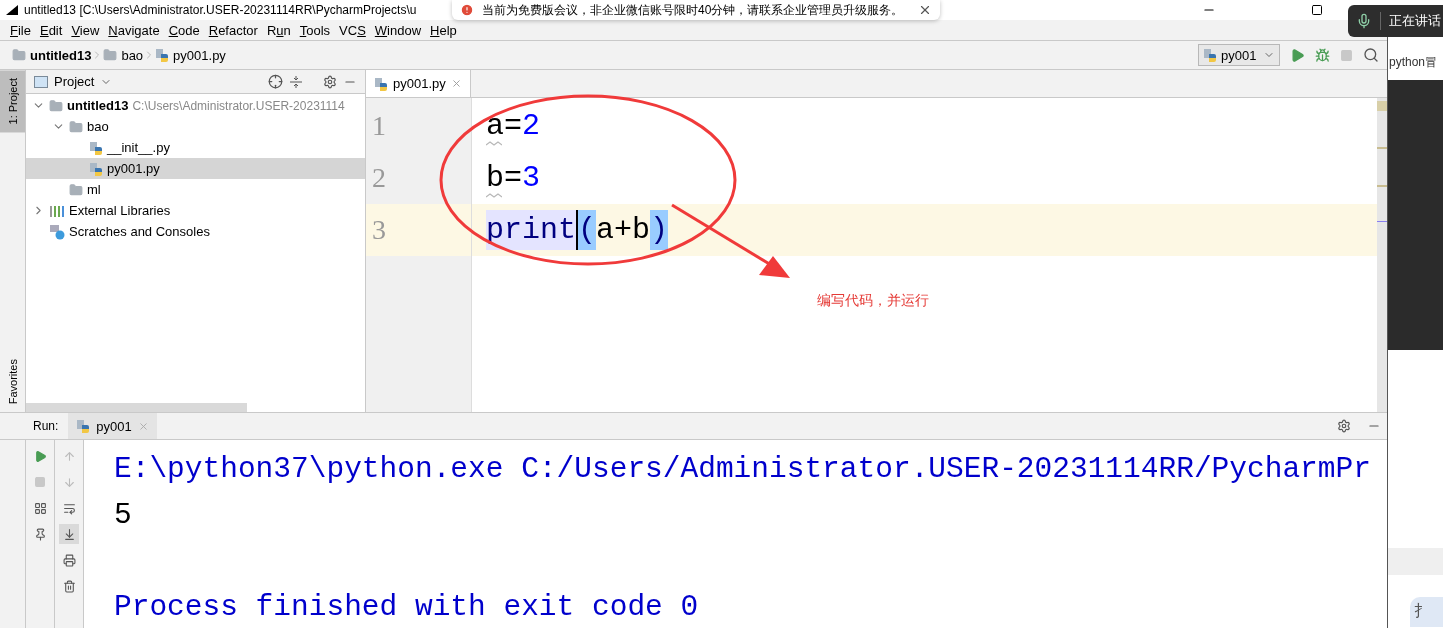  What do you see at coordinates (98, 105) in the screenshot?
I see `tree-item-label: untitled13` at bounding box center [98, 105].